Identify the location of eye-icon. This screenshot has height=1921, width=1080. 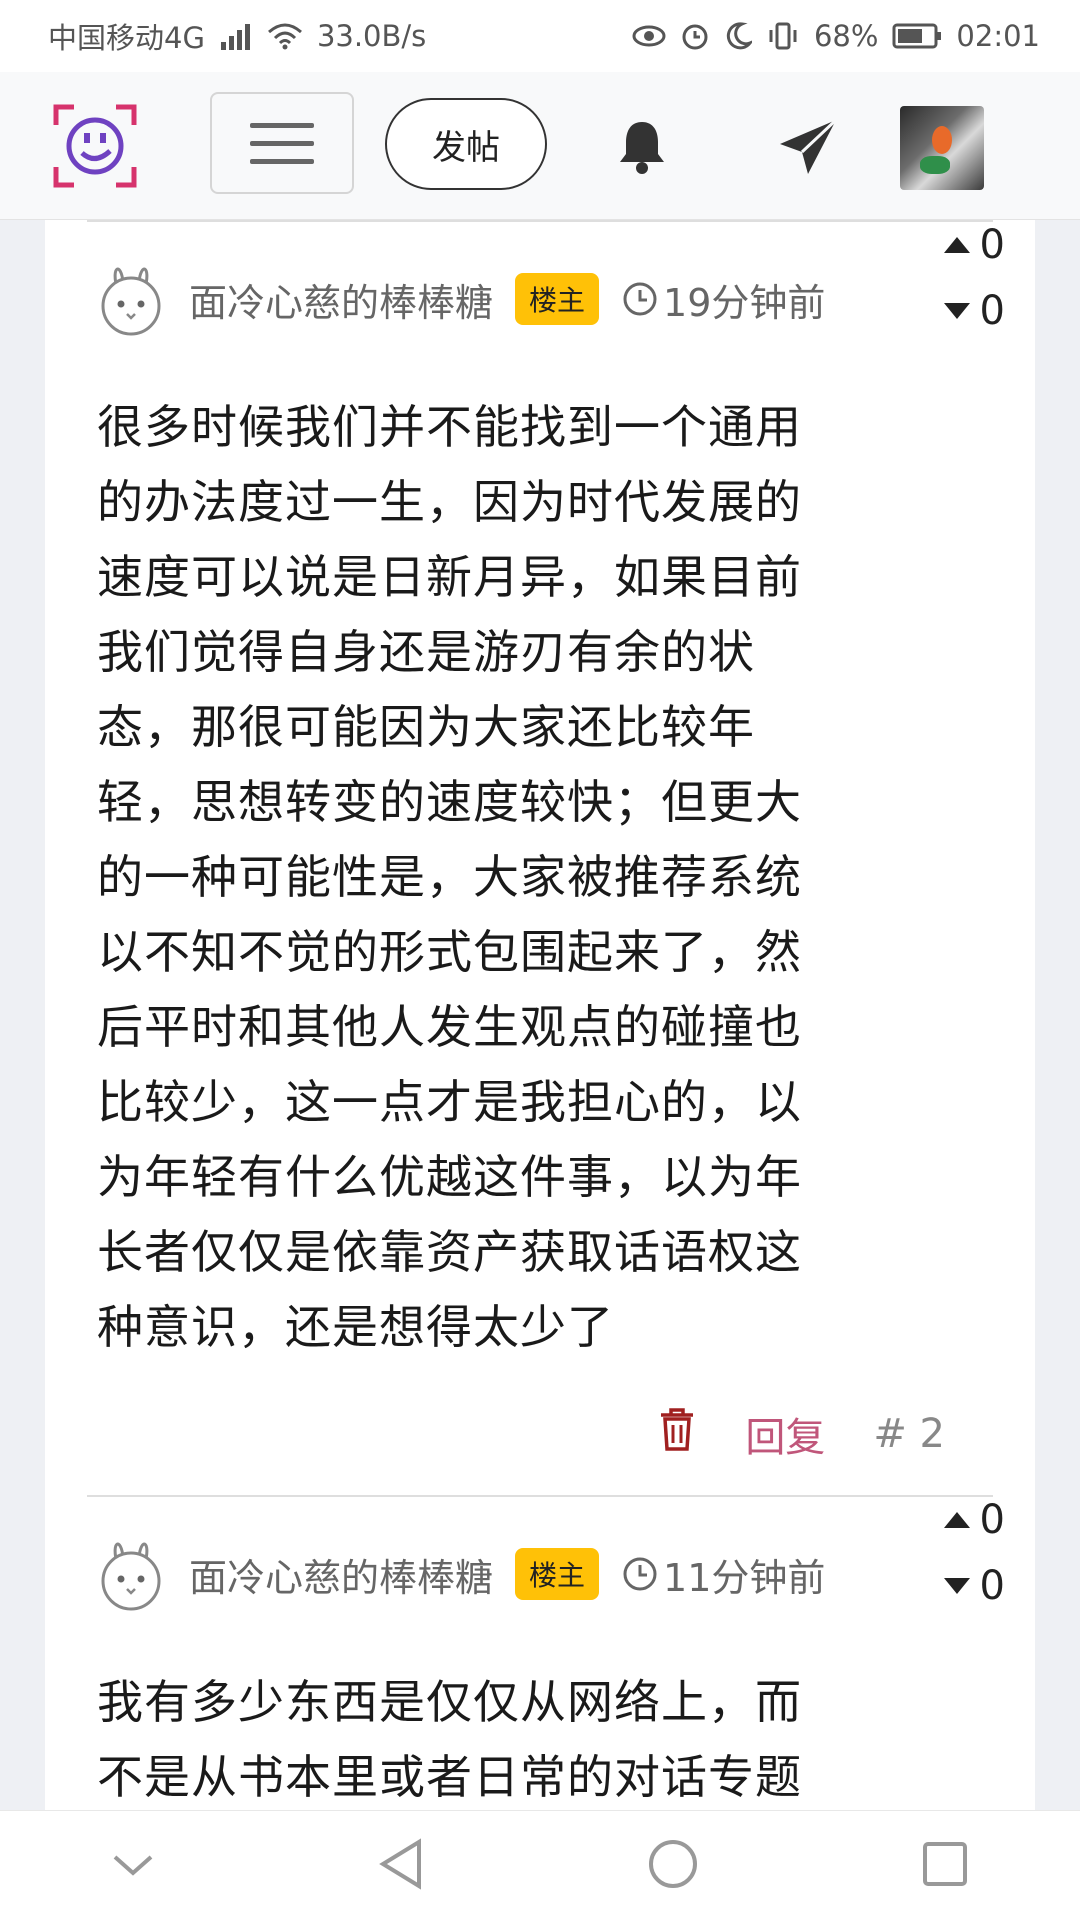
(649, 36).